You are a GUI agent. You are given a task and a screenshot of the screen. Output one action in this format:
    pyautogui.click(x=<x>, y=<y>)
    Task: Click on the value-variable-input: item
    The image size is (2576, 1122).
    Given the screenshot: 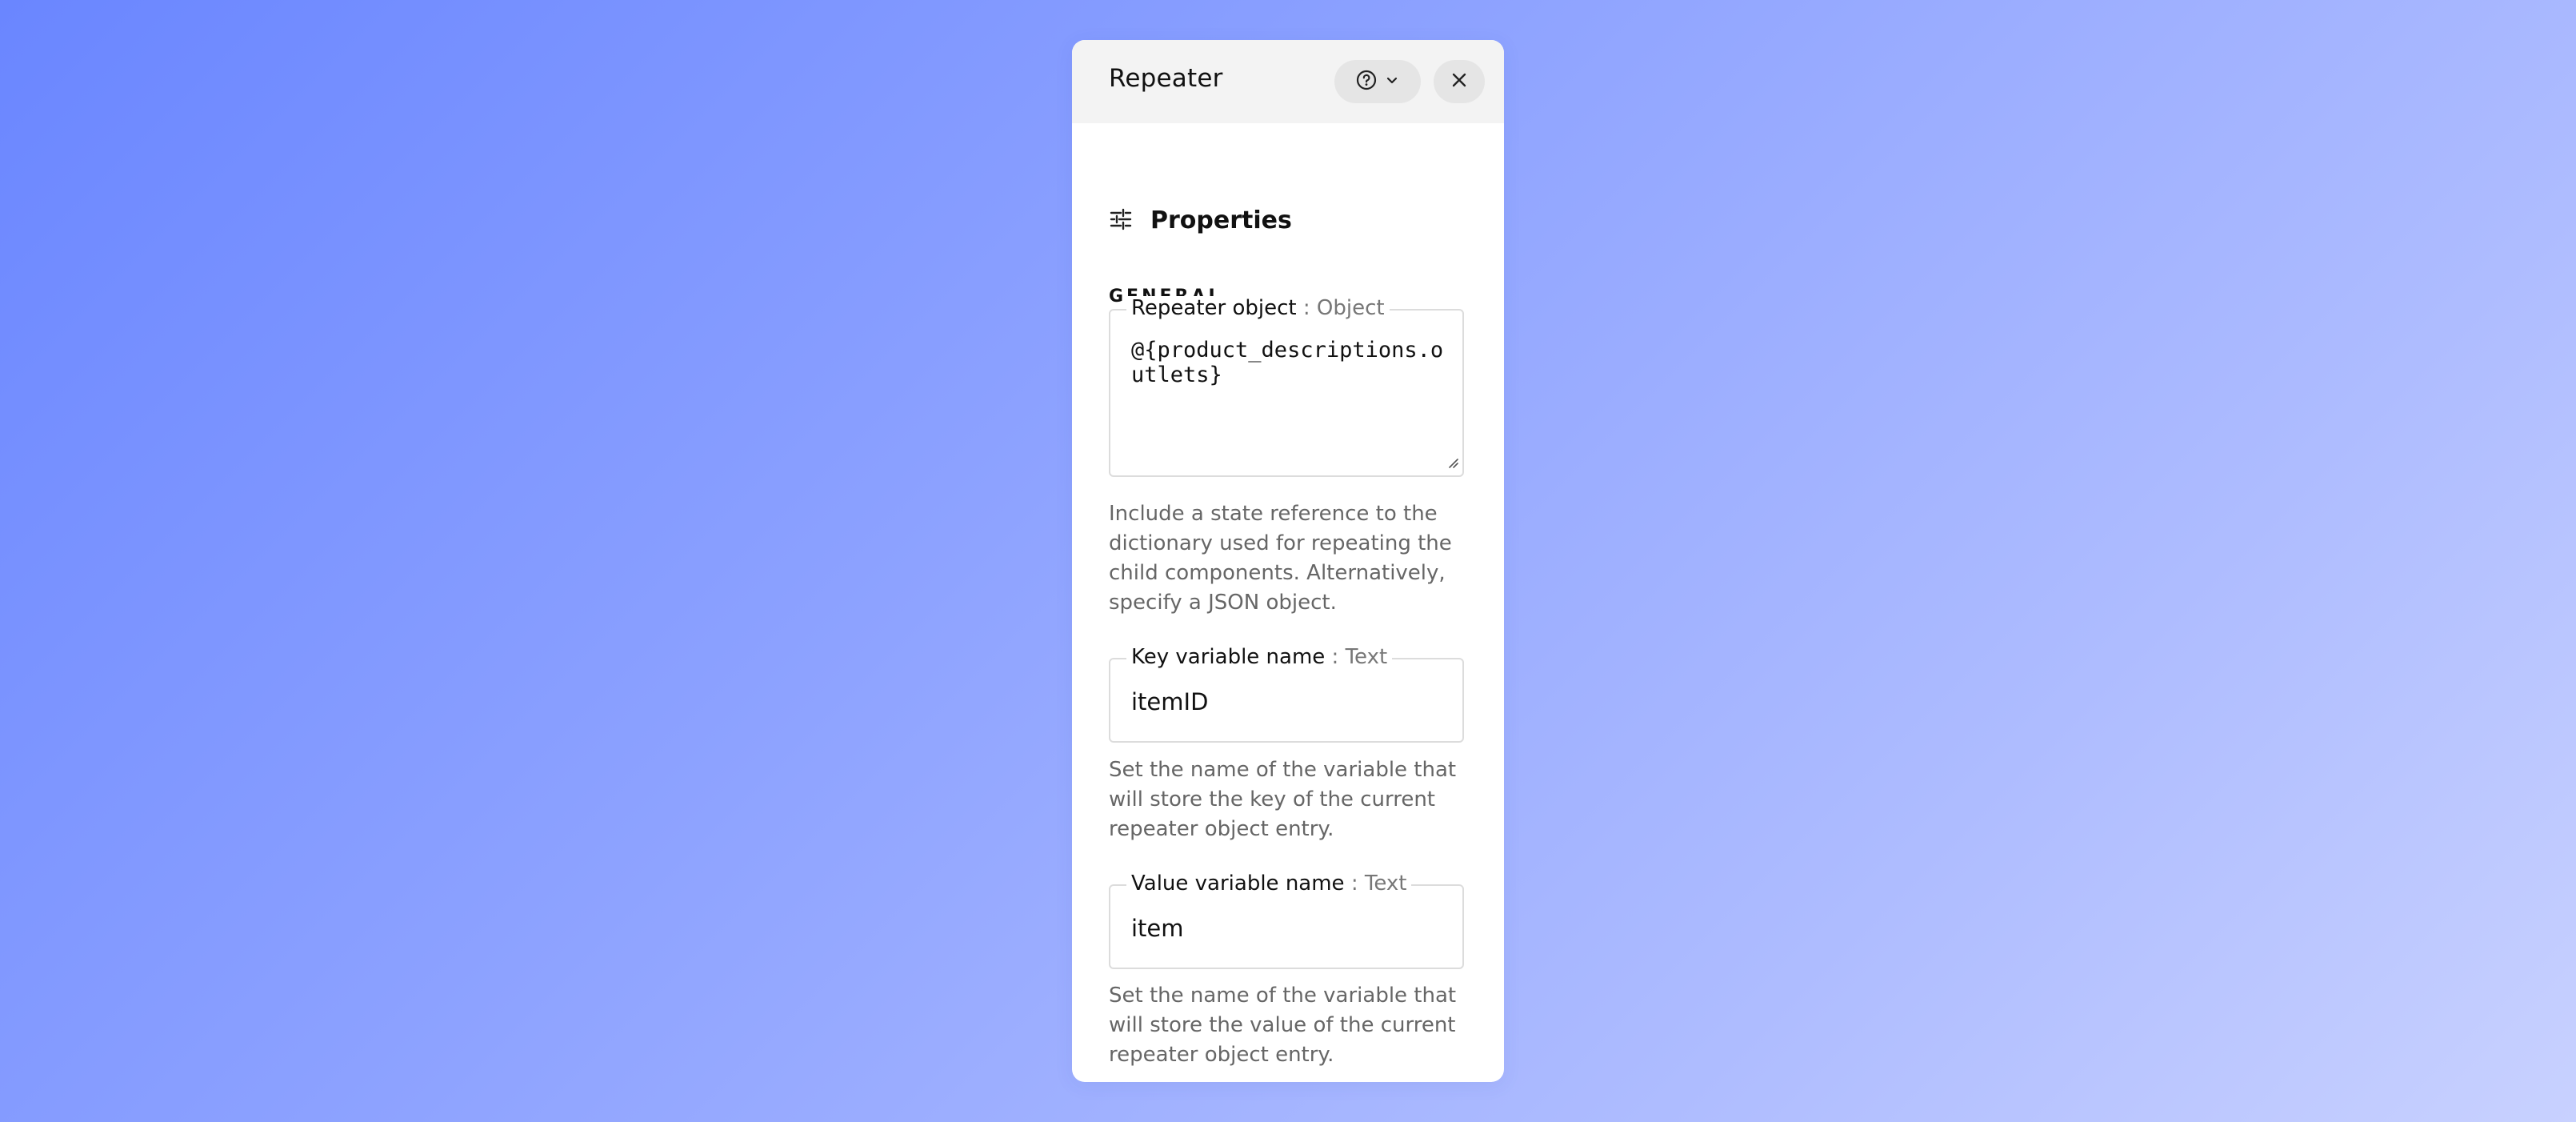 What is the action you would take?
    pyautogui.click(x=1157, y=928)
    